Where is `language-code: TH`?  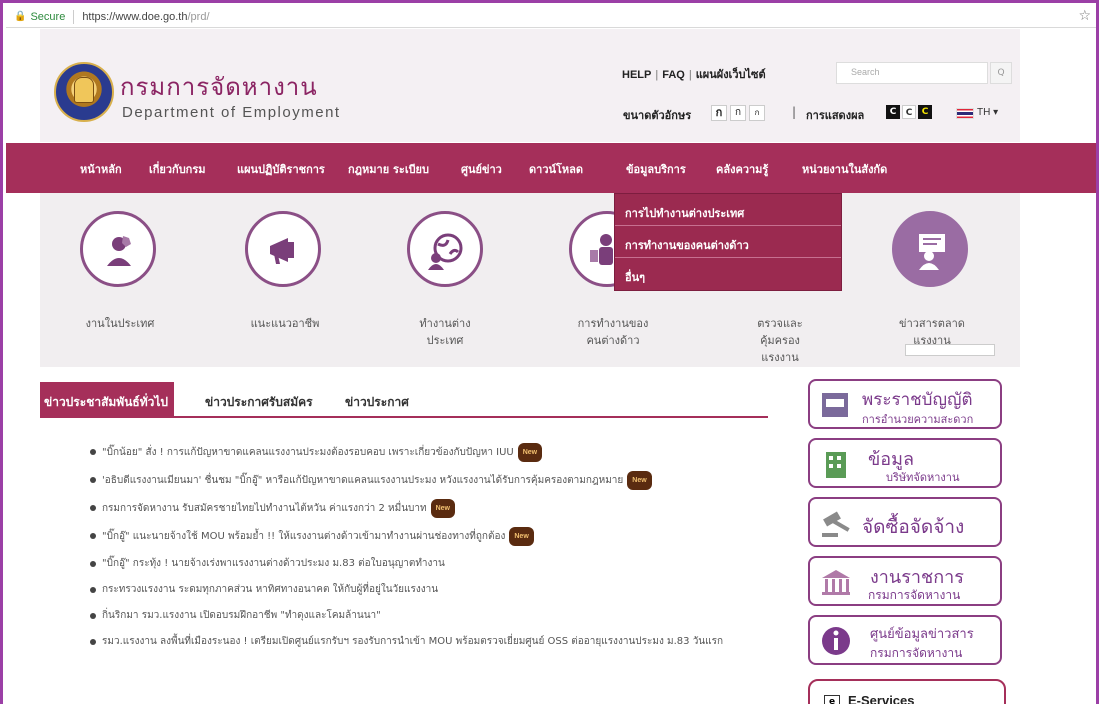 language-code: TH is located at coordinates (984, 112).